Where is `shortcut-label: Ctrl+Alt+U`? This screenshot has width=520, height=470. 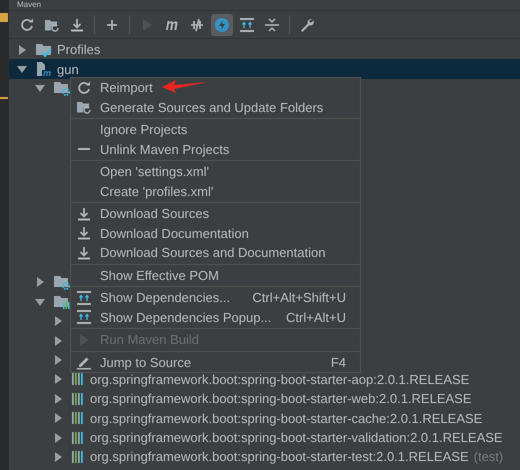
shortcut-label: Ctrl+Alt+U is located at coordinates (316, 317).